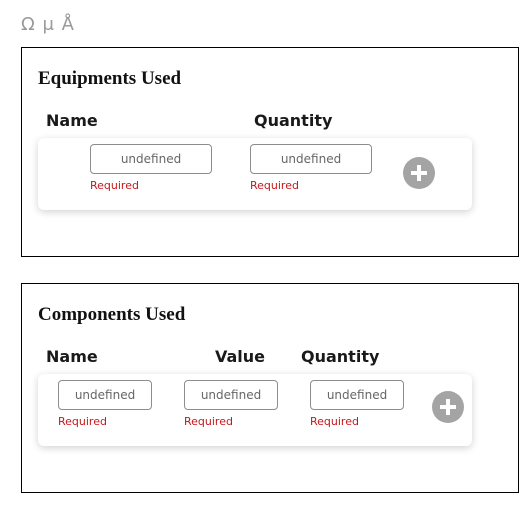 The image size is (529, 519). What do you see at coordinates (72, 120) in the screenshot?
I see `equipments-name-header: Name` at bounding box center [72, 120].